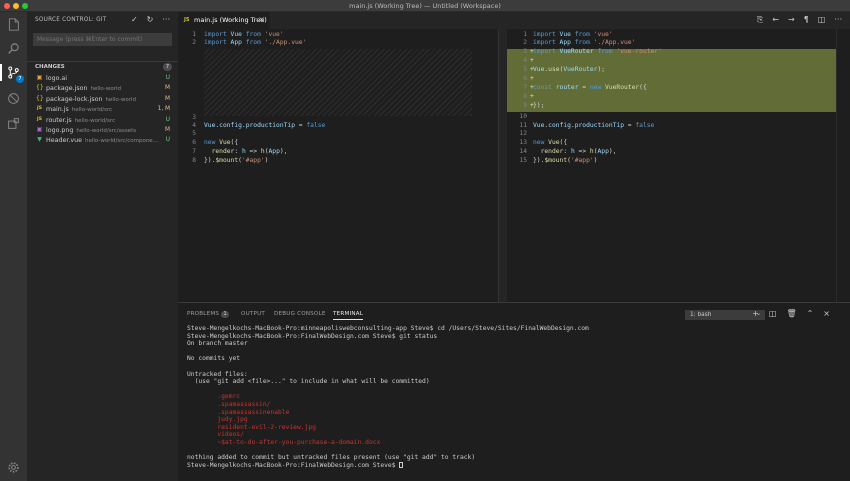  Describe the element at coordinates (194, 133) in the screenshot. I see `line-number: 5` at that location.